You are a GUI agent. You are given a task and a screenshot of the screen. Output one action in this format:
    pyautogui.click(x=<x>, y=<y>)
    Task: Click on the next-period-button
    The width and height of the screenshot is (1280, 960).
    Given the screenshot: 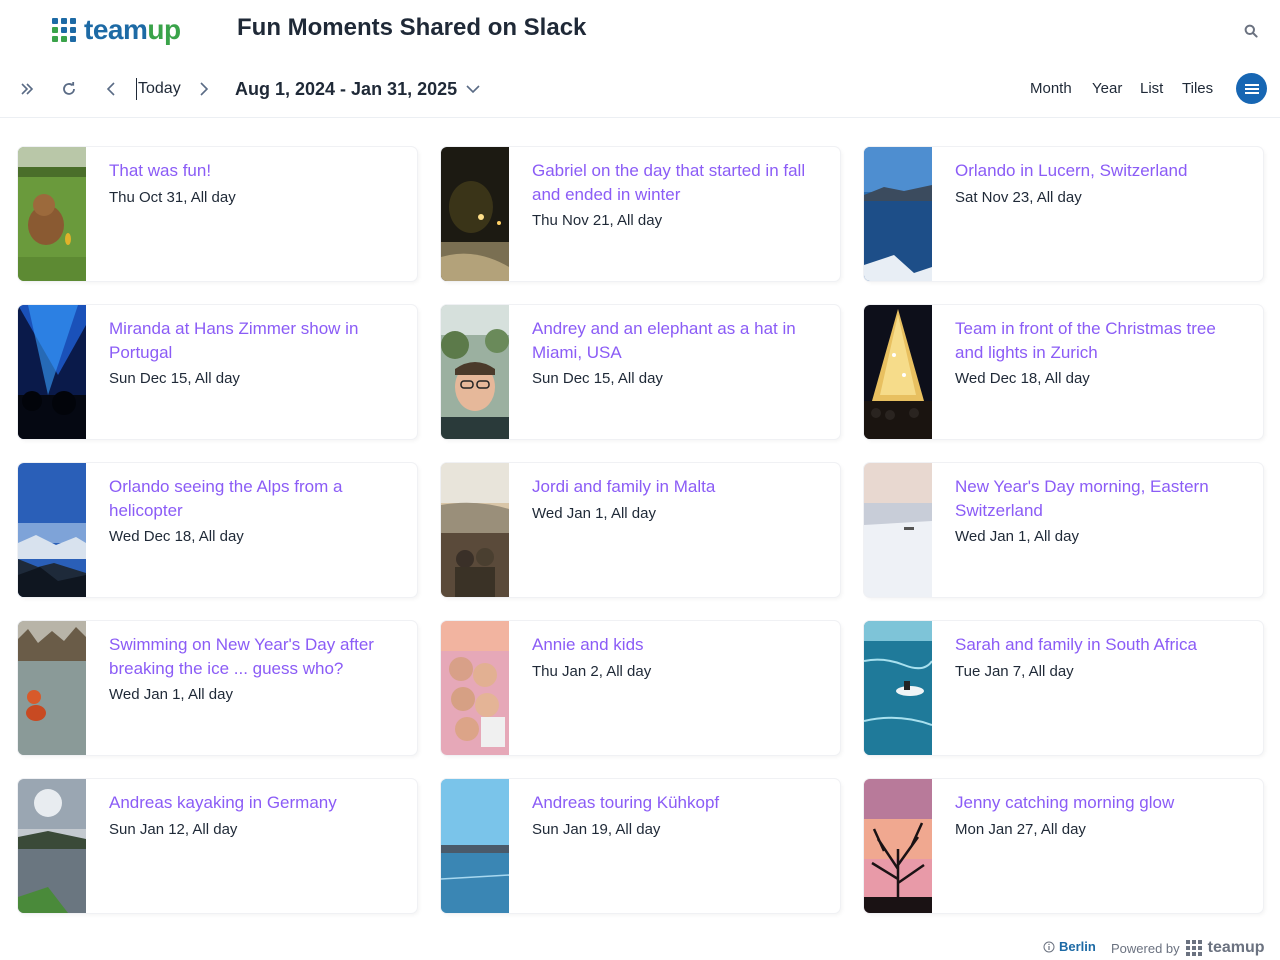 What is the action you would take?
    pyautogui.click(x=204, y=89)
    